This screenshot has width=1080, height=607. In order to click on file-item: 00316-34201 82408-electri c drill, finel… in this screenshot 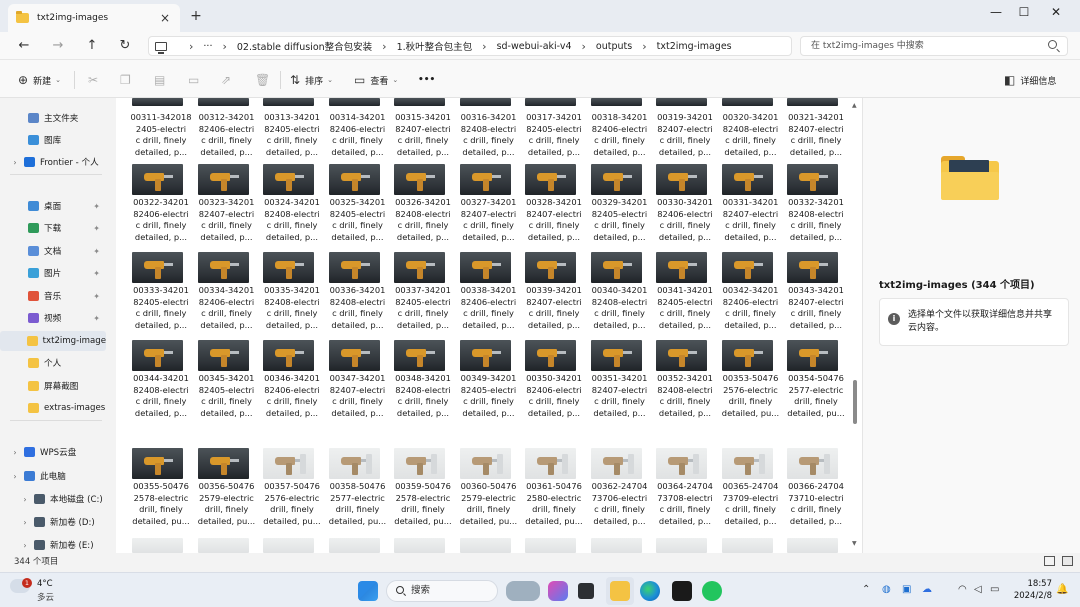, I will do `click(489, 131)`.